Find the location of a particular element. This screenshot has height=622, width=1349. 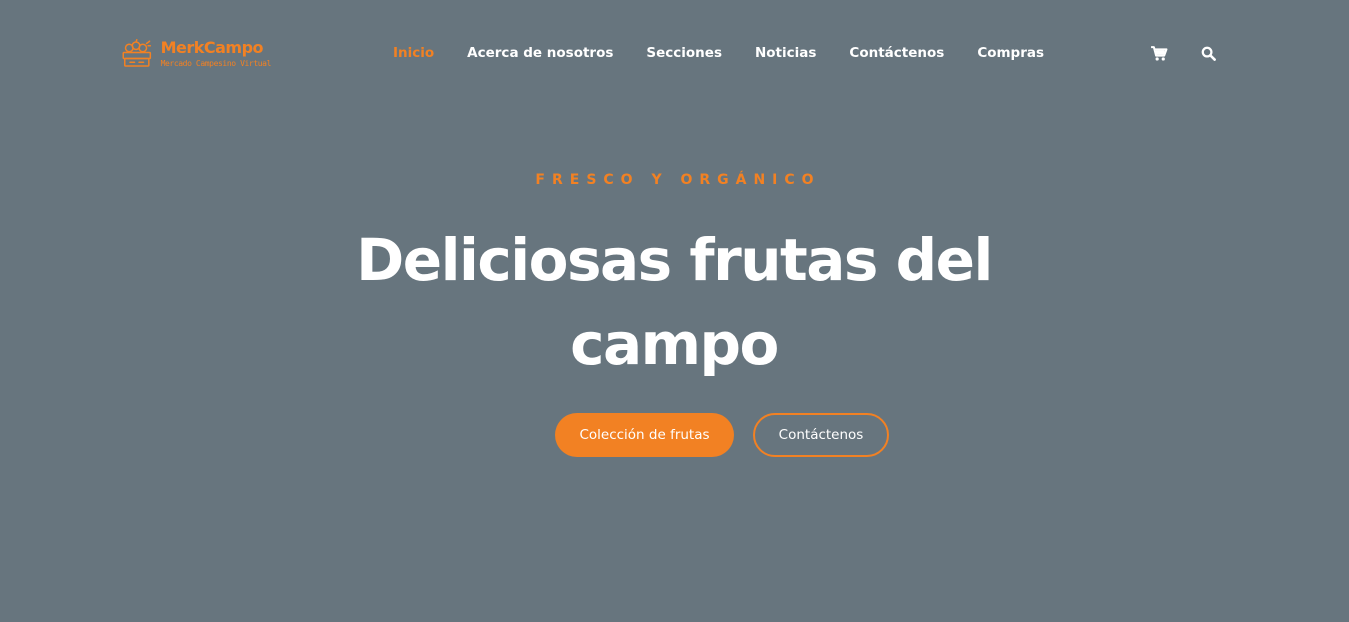

nav-item-acerca: Acerca de nosotros is located at coordinates (540, 53).